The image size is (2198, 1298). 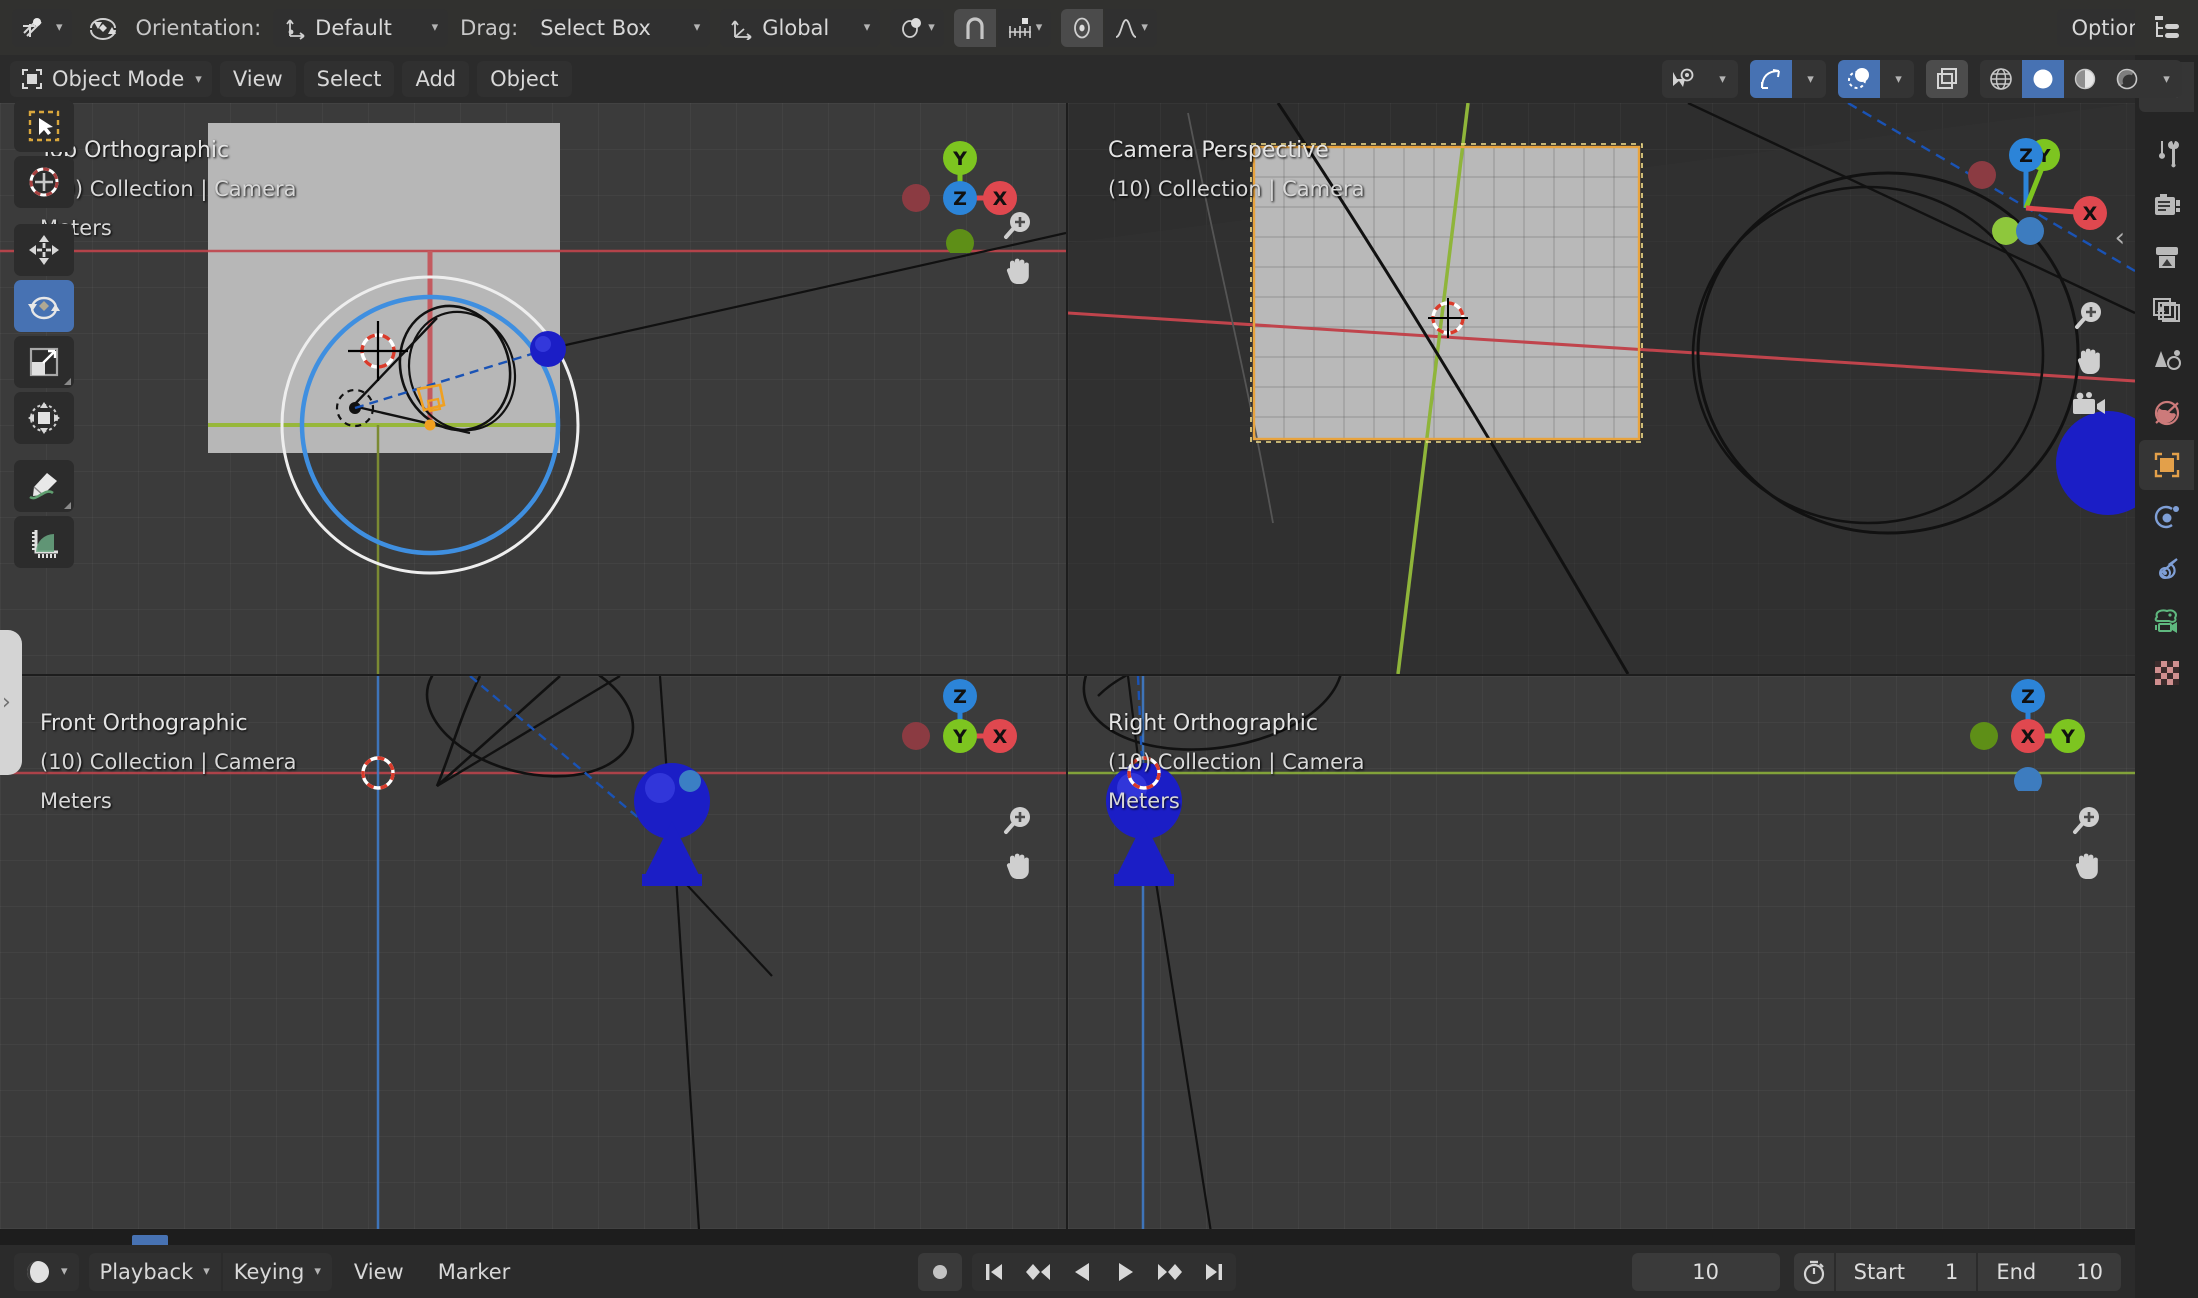 I want to click on mode-dropdown: Object Mode ▾, so click(x=111, y=79).